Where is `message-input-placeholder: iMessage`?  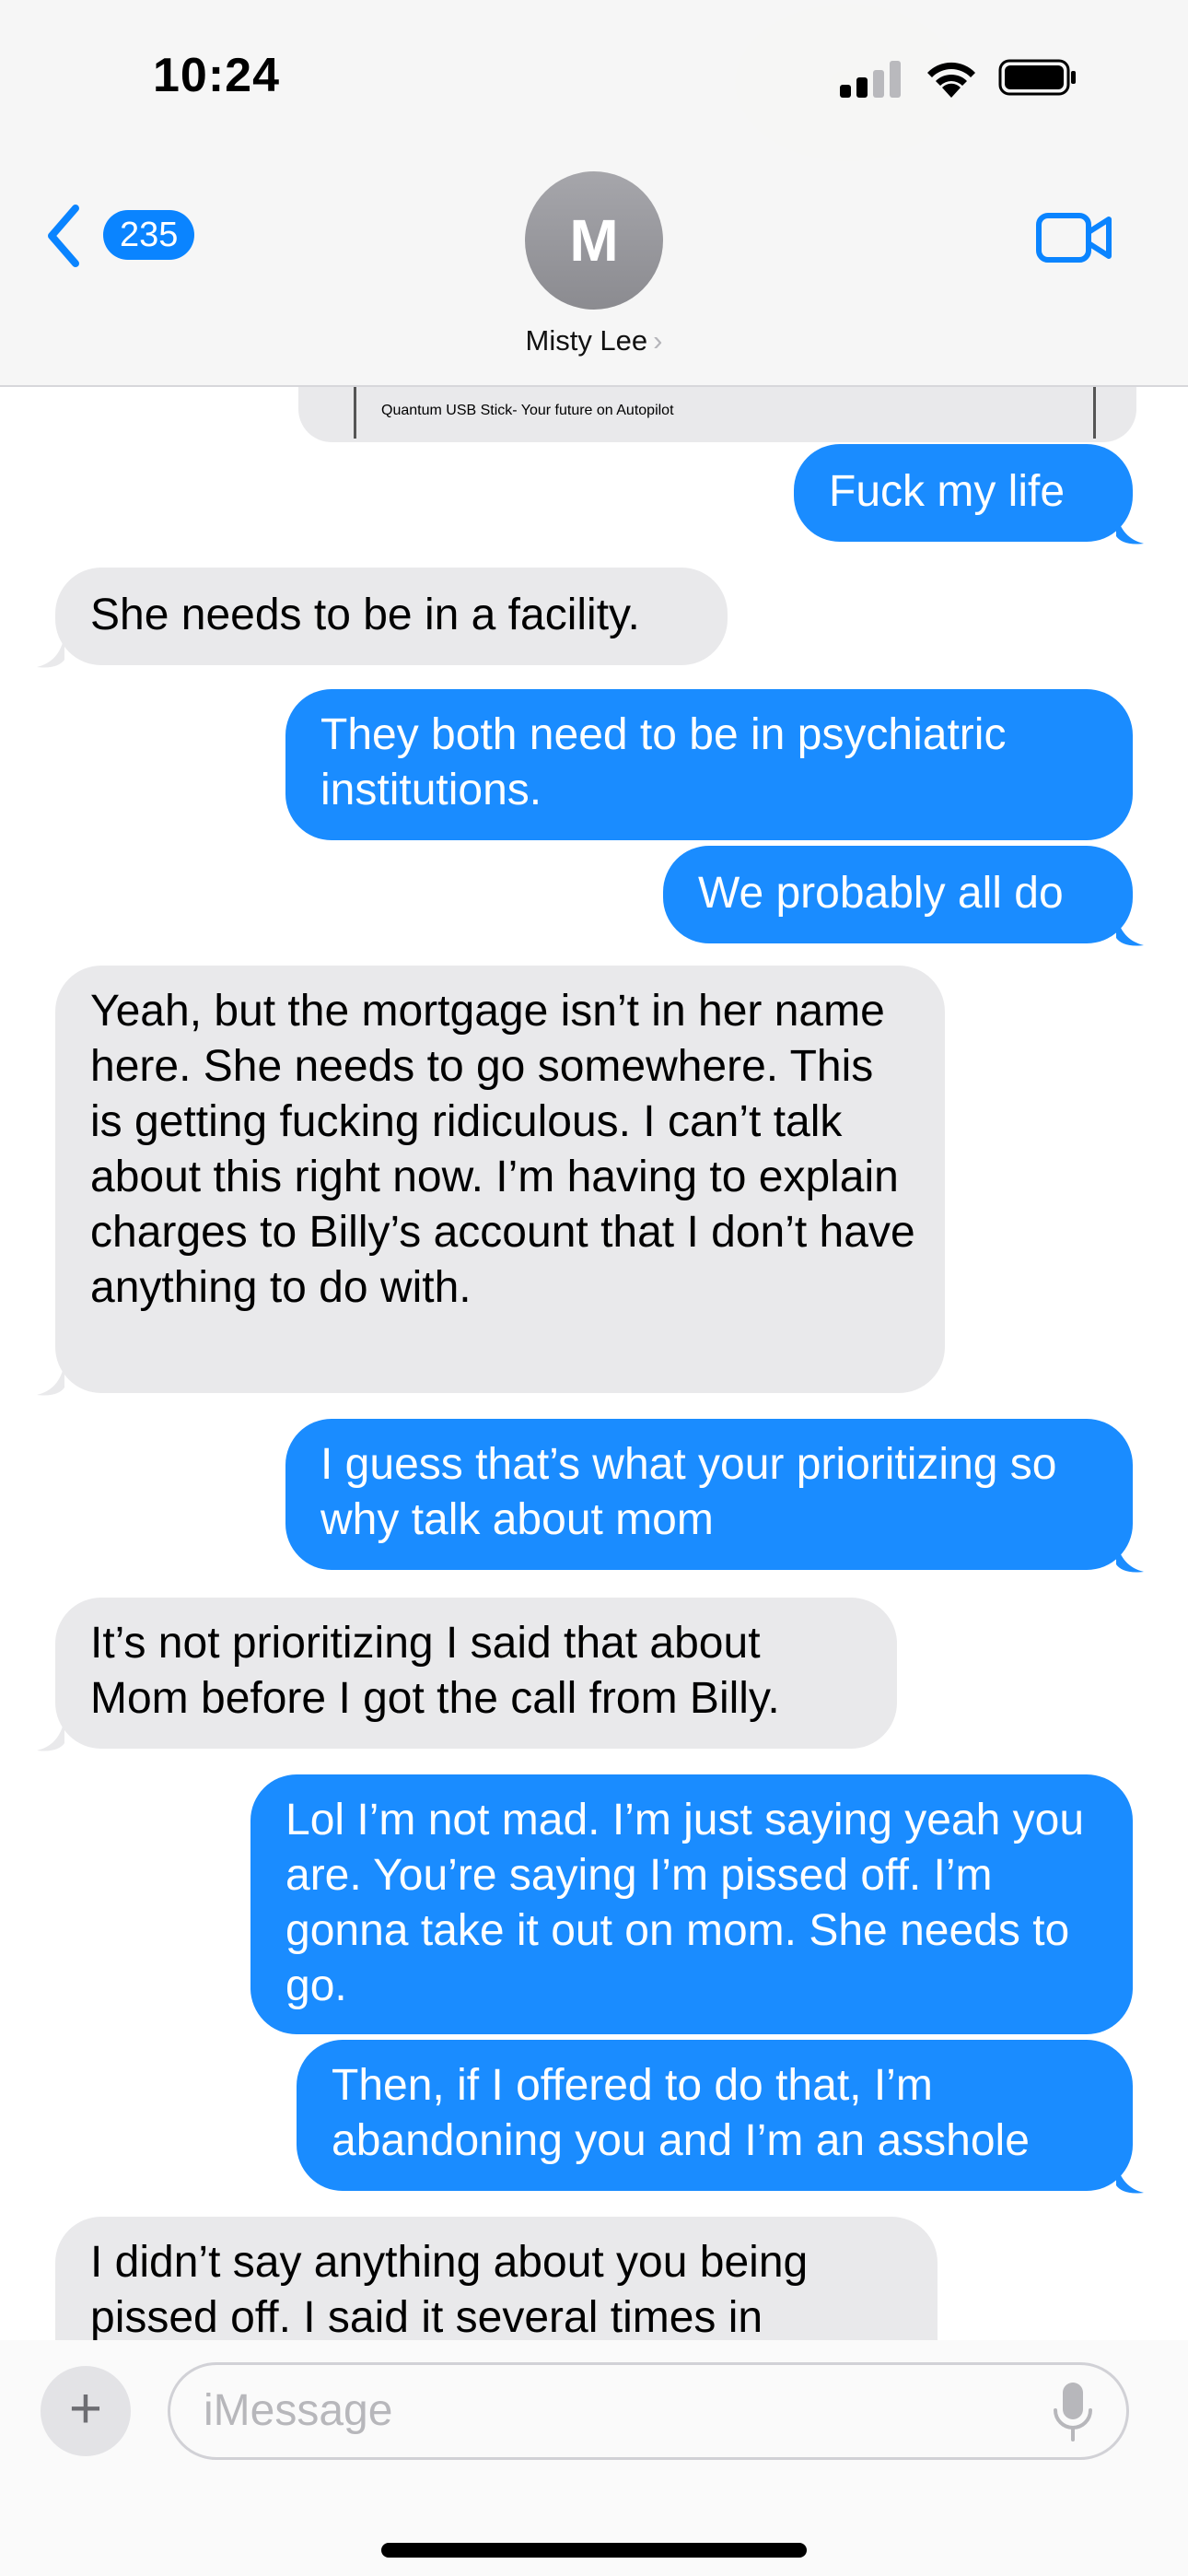 message-input-placeholder: iMessage is located at coordinates (298, 2410).